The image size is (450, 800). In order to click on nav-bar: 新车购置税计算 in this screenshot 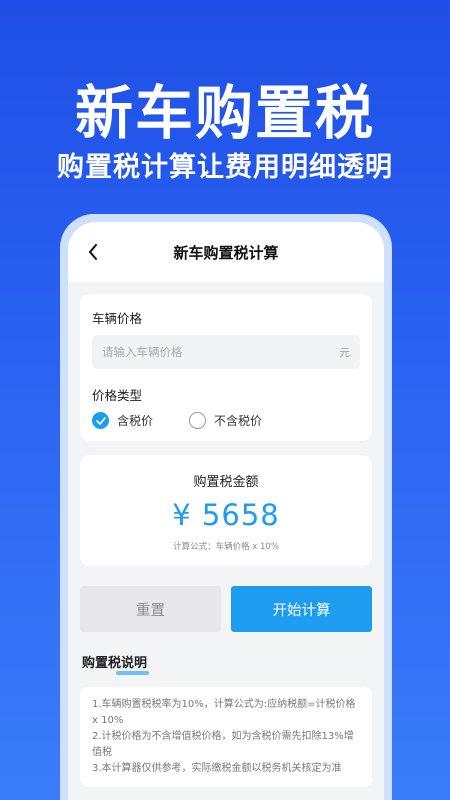, I will do `click(226, 252)`.